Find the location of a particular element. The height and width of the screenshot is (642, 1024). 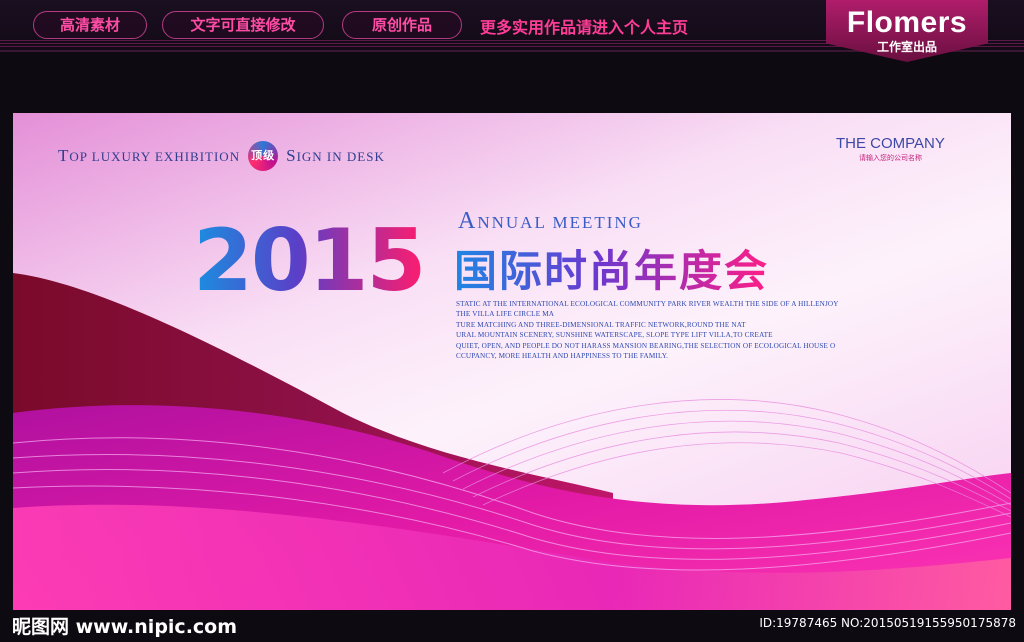

luxury-tagline: TOP LUXURY EXHIBITION 顶级 SIGN IN DESK is located at coordinates (221, 156).